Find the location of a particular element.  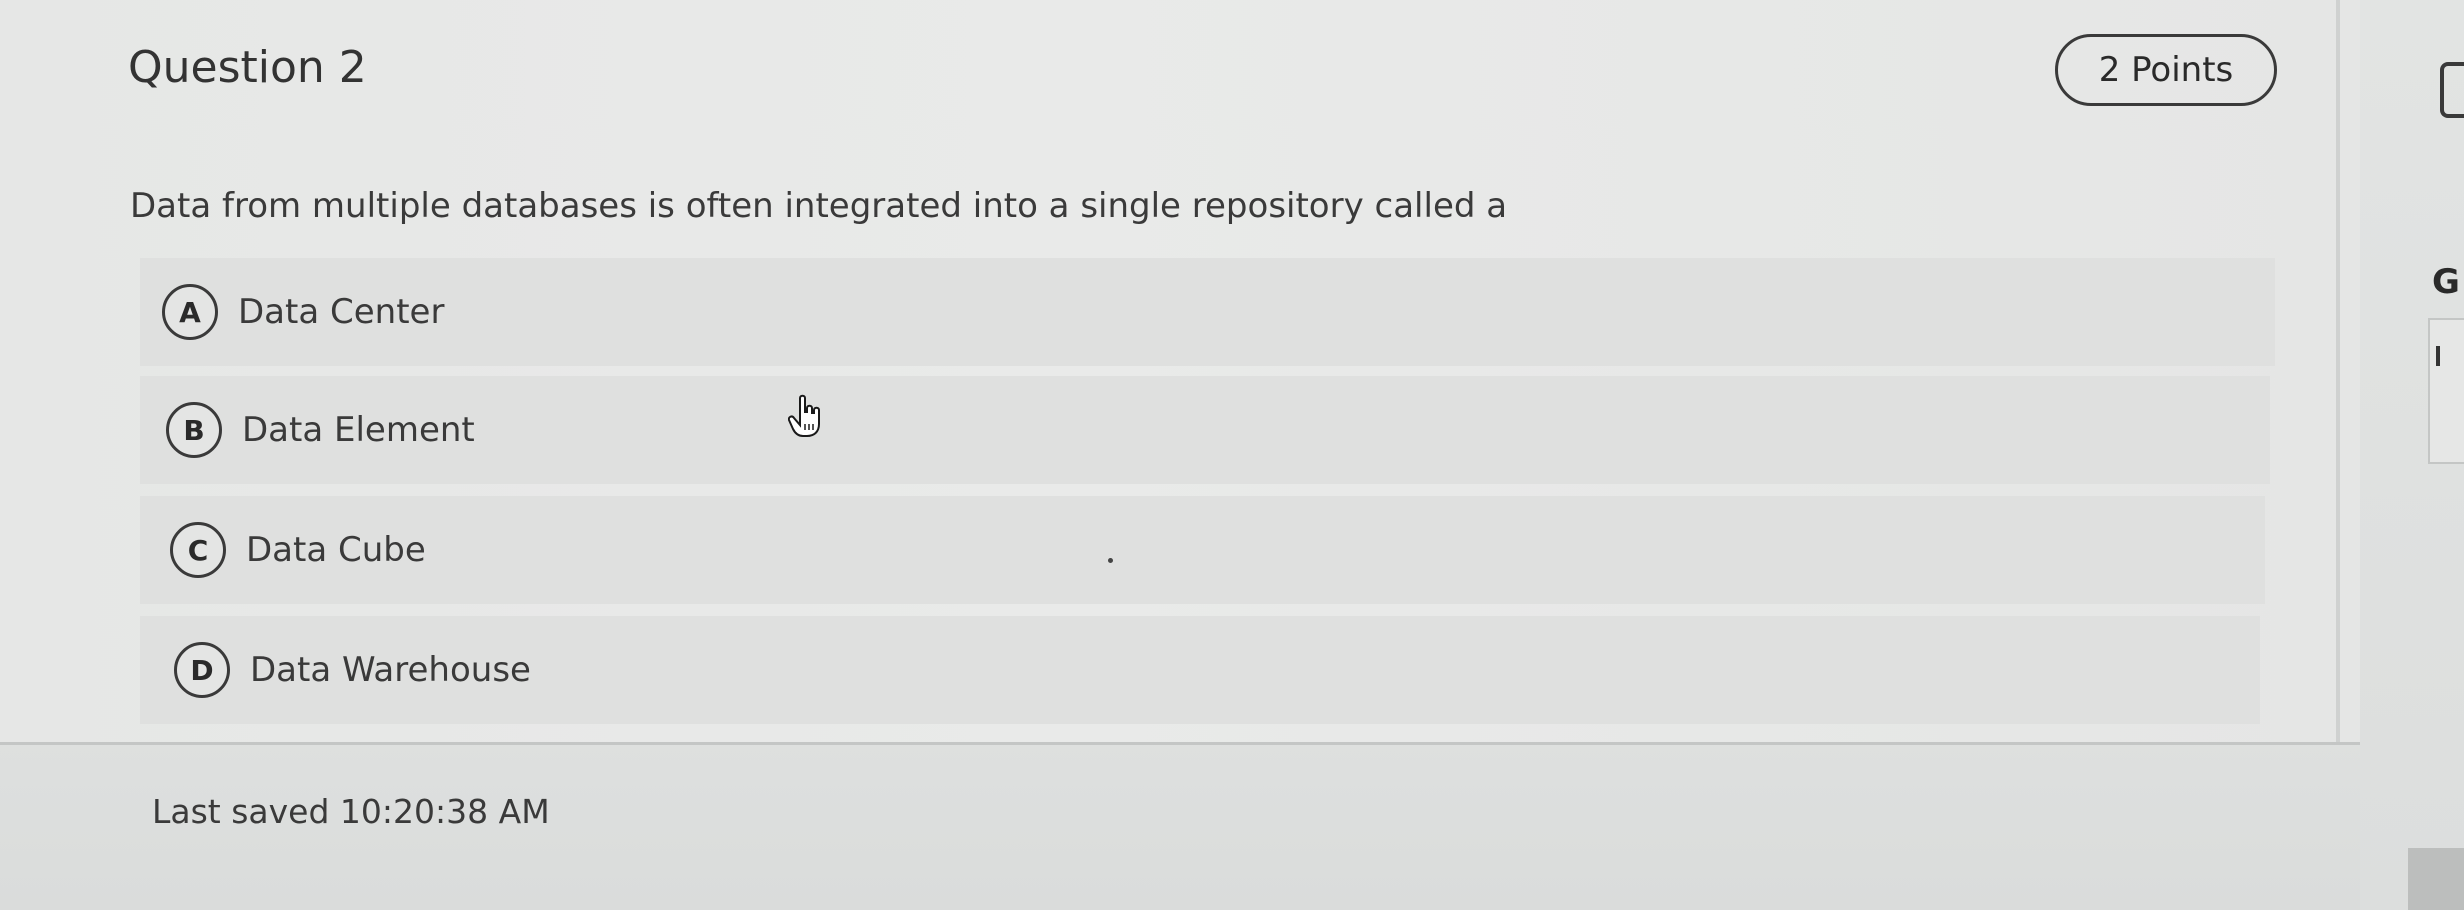

side-panel-box is located at coordinates (2446, 391).